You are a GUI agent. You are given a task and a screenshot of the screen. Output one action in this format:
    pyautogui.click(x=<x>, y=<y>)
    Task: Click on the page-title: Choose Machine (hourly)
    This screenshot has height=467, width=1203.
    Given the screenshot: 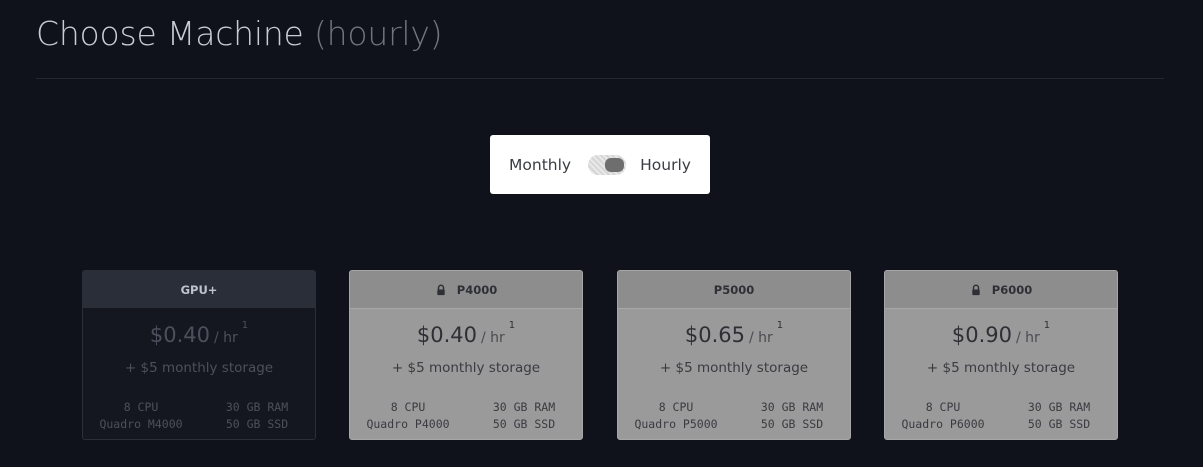 What is the action you would take?
    pyautogui.click(x=239, y=34)
    